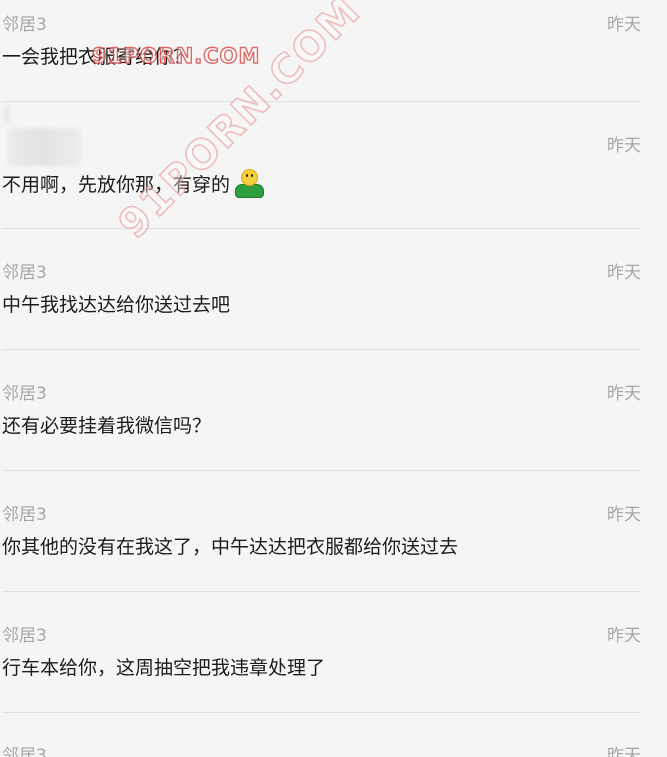  I want to click on message-text: 一会我把衣服寄给你？, so click(97, 57).